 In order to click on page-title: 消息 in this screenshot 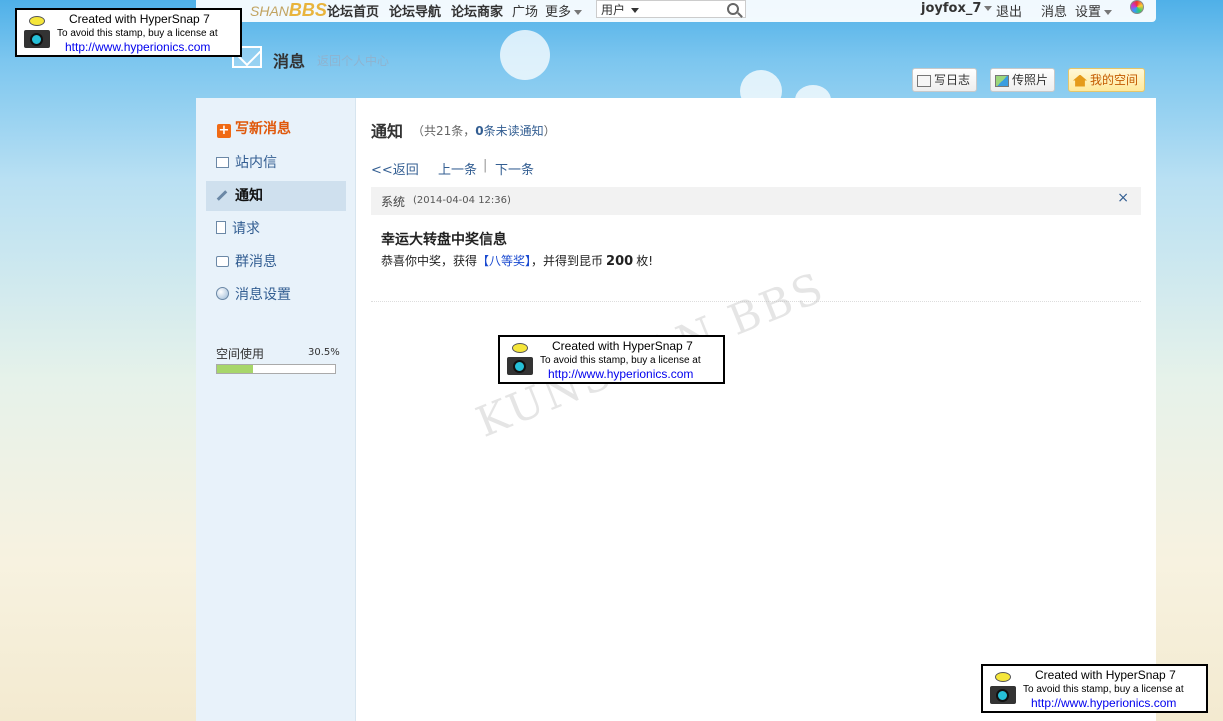, I will do `click(289, 61)`.